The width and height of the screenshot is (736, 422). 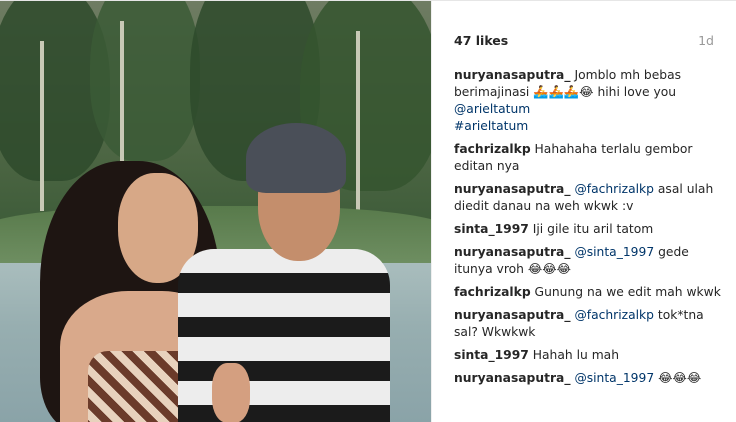 I want to click on likes-count: 47 likes, so click(x=481, y=40).